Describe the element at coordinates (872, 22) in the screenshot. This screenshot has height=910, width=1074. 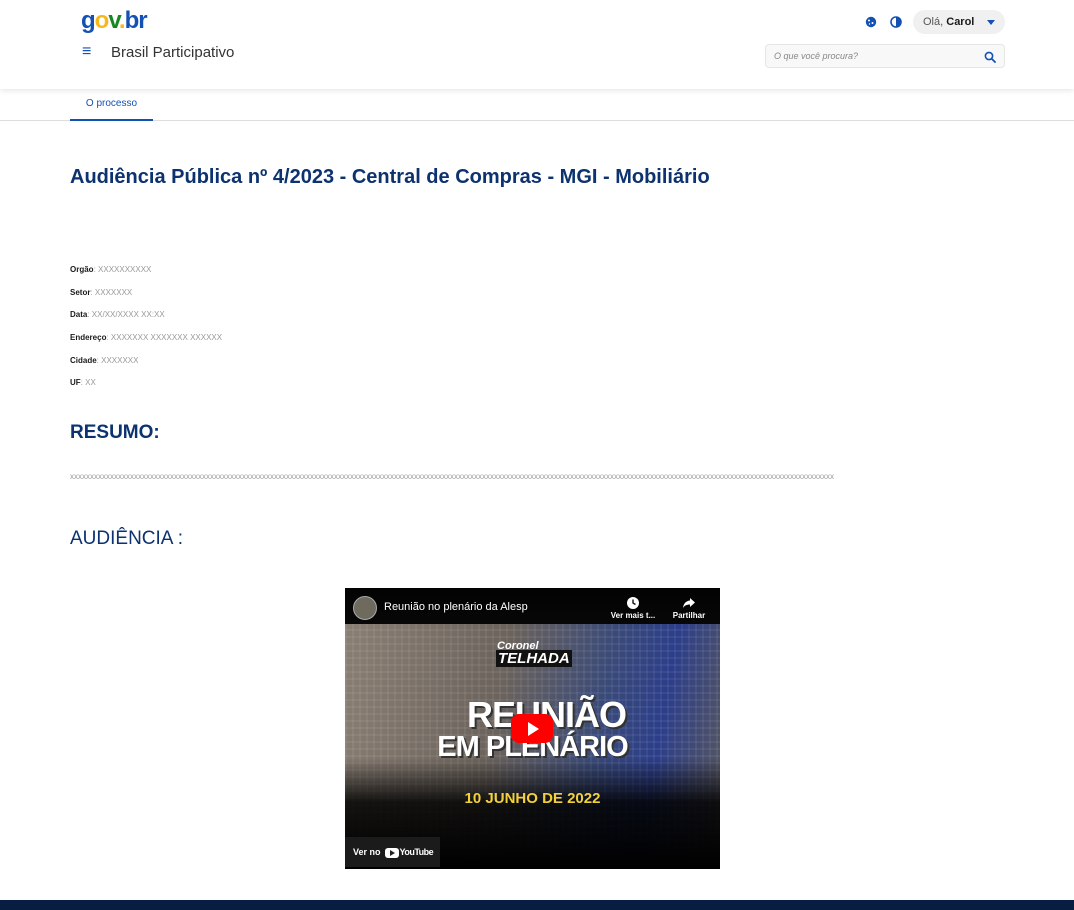
I see `cookie-icon` at that location.